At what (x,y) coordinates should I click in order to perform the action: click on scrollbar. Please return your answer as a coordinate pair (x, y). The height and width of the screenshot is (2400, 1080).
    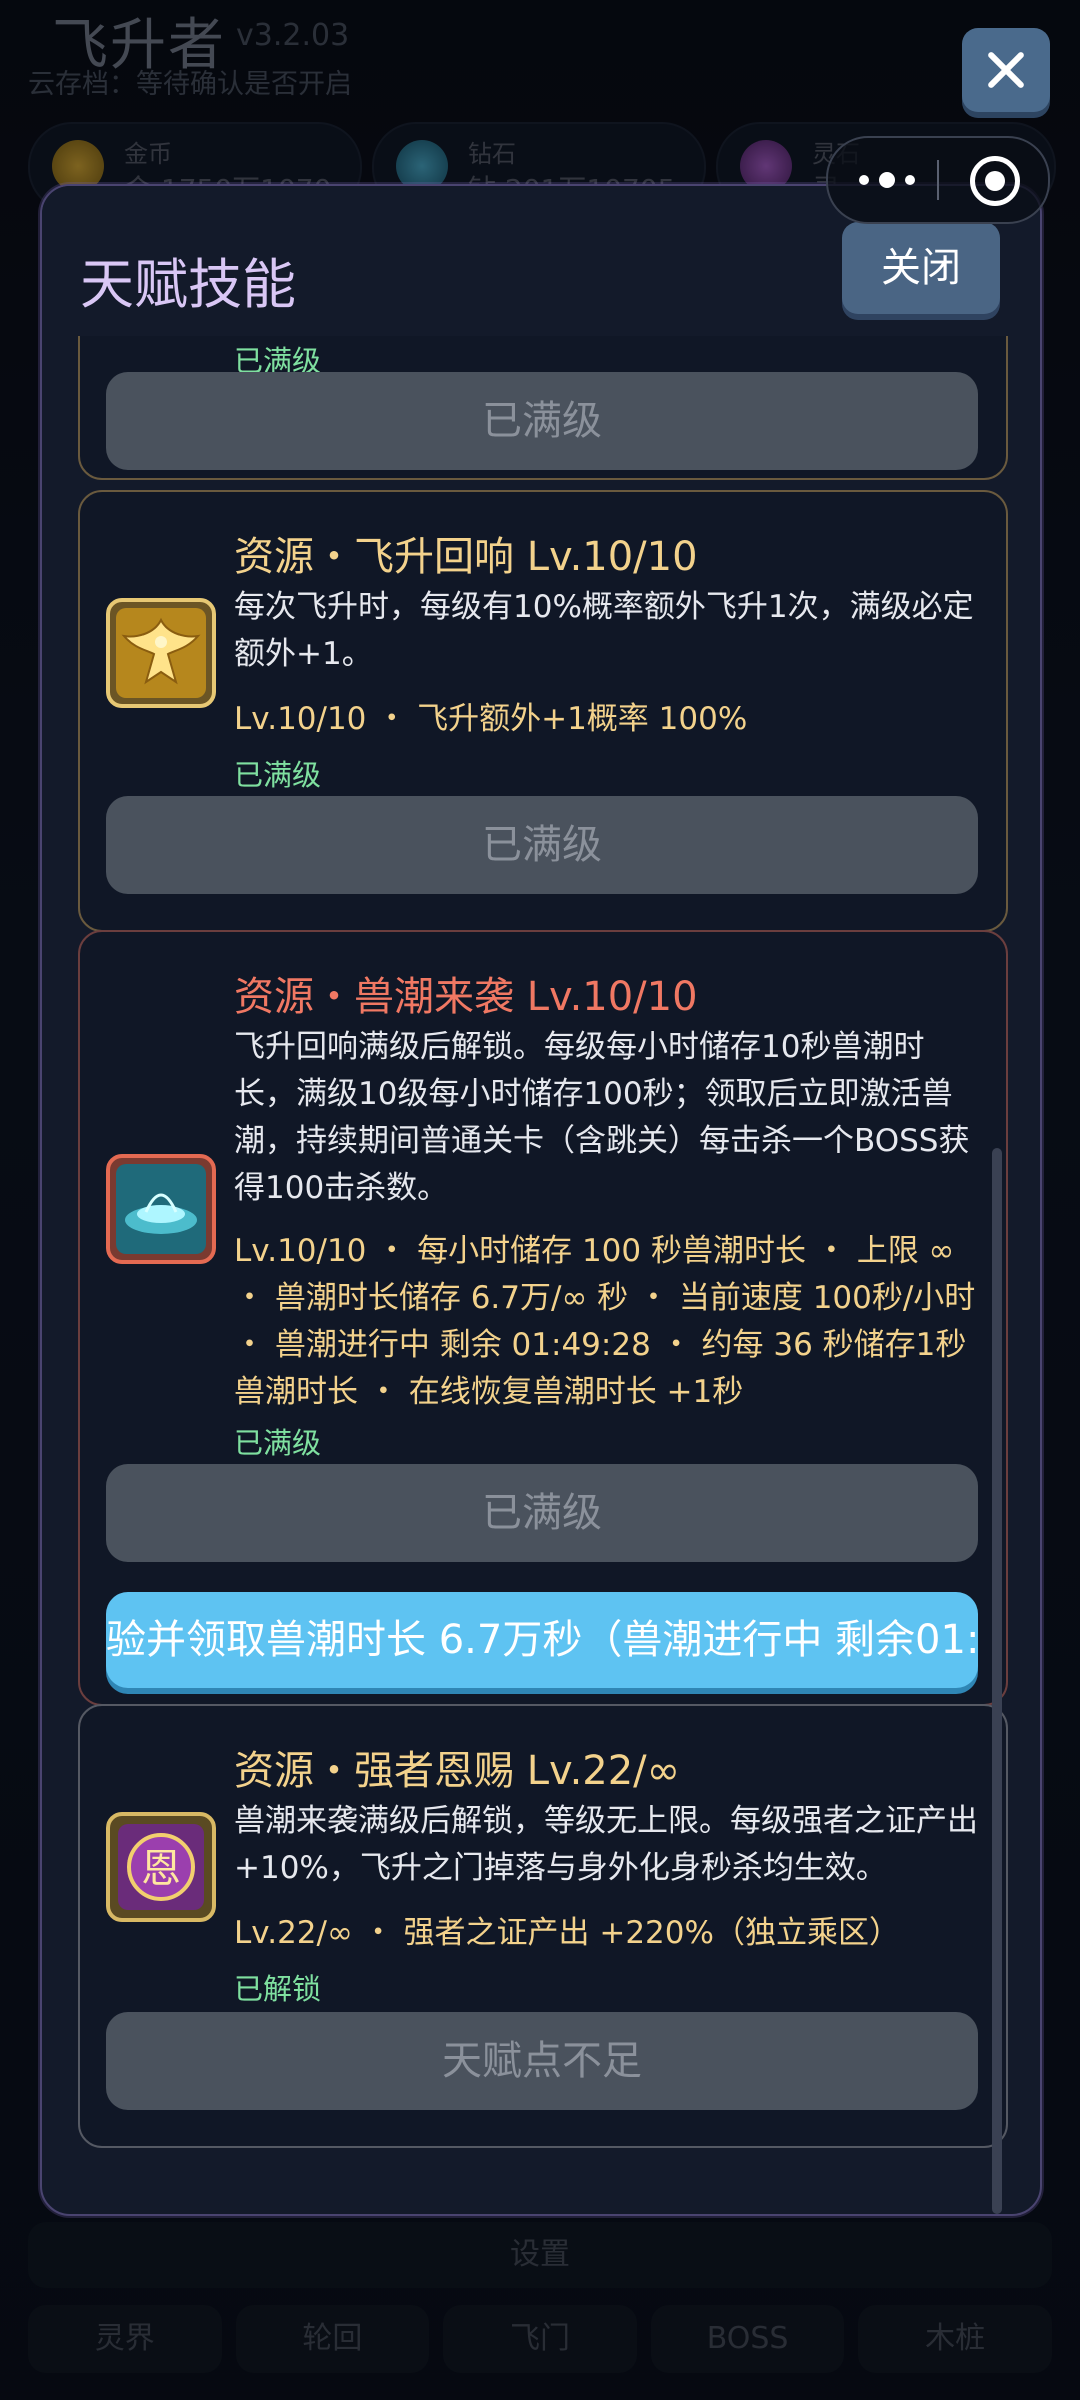
    Looking at the image, I should click on (997, 1681).